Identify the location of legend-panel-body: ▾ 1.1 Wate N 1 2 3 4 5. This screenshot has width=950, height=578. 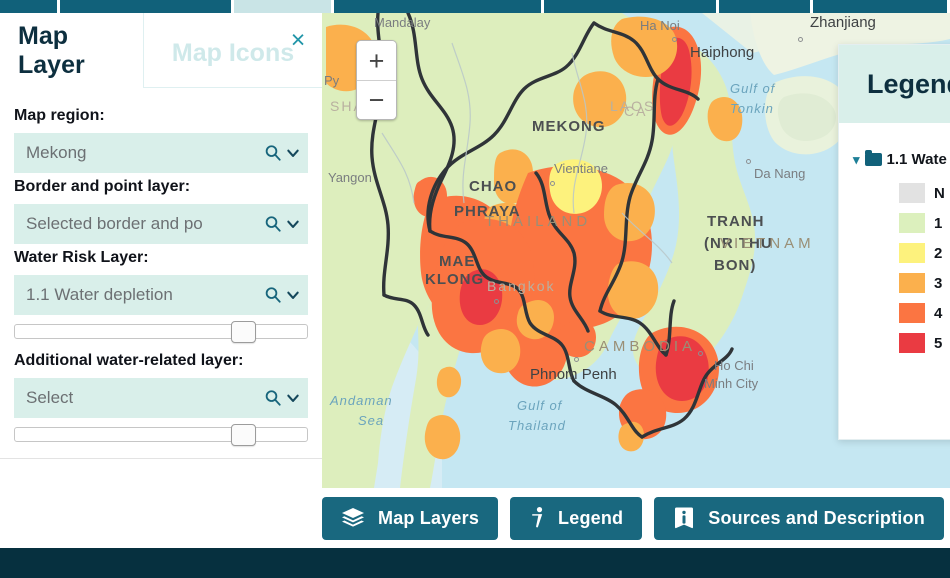
(894, 240).